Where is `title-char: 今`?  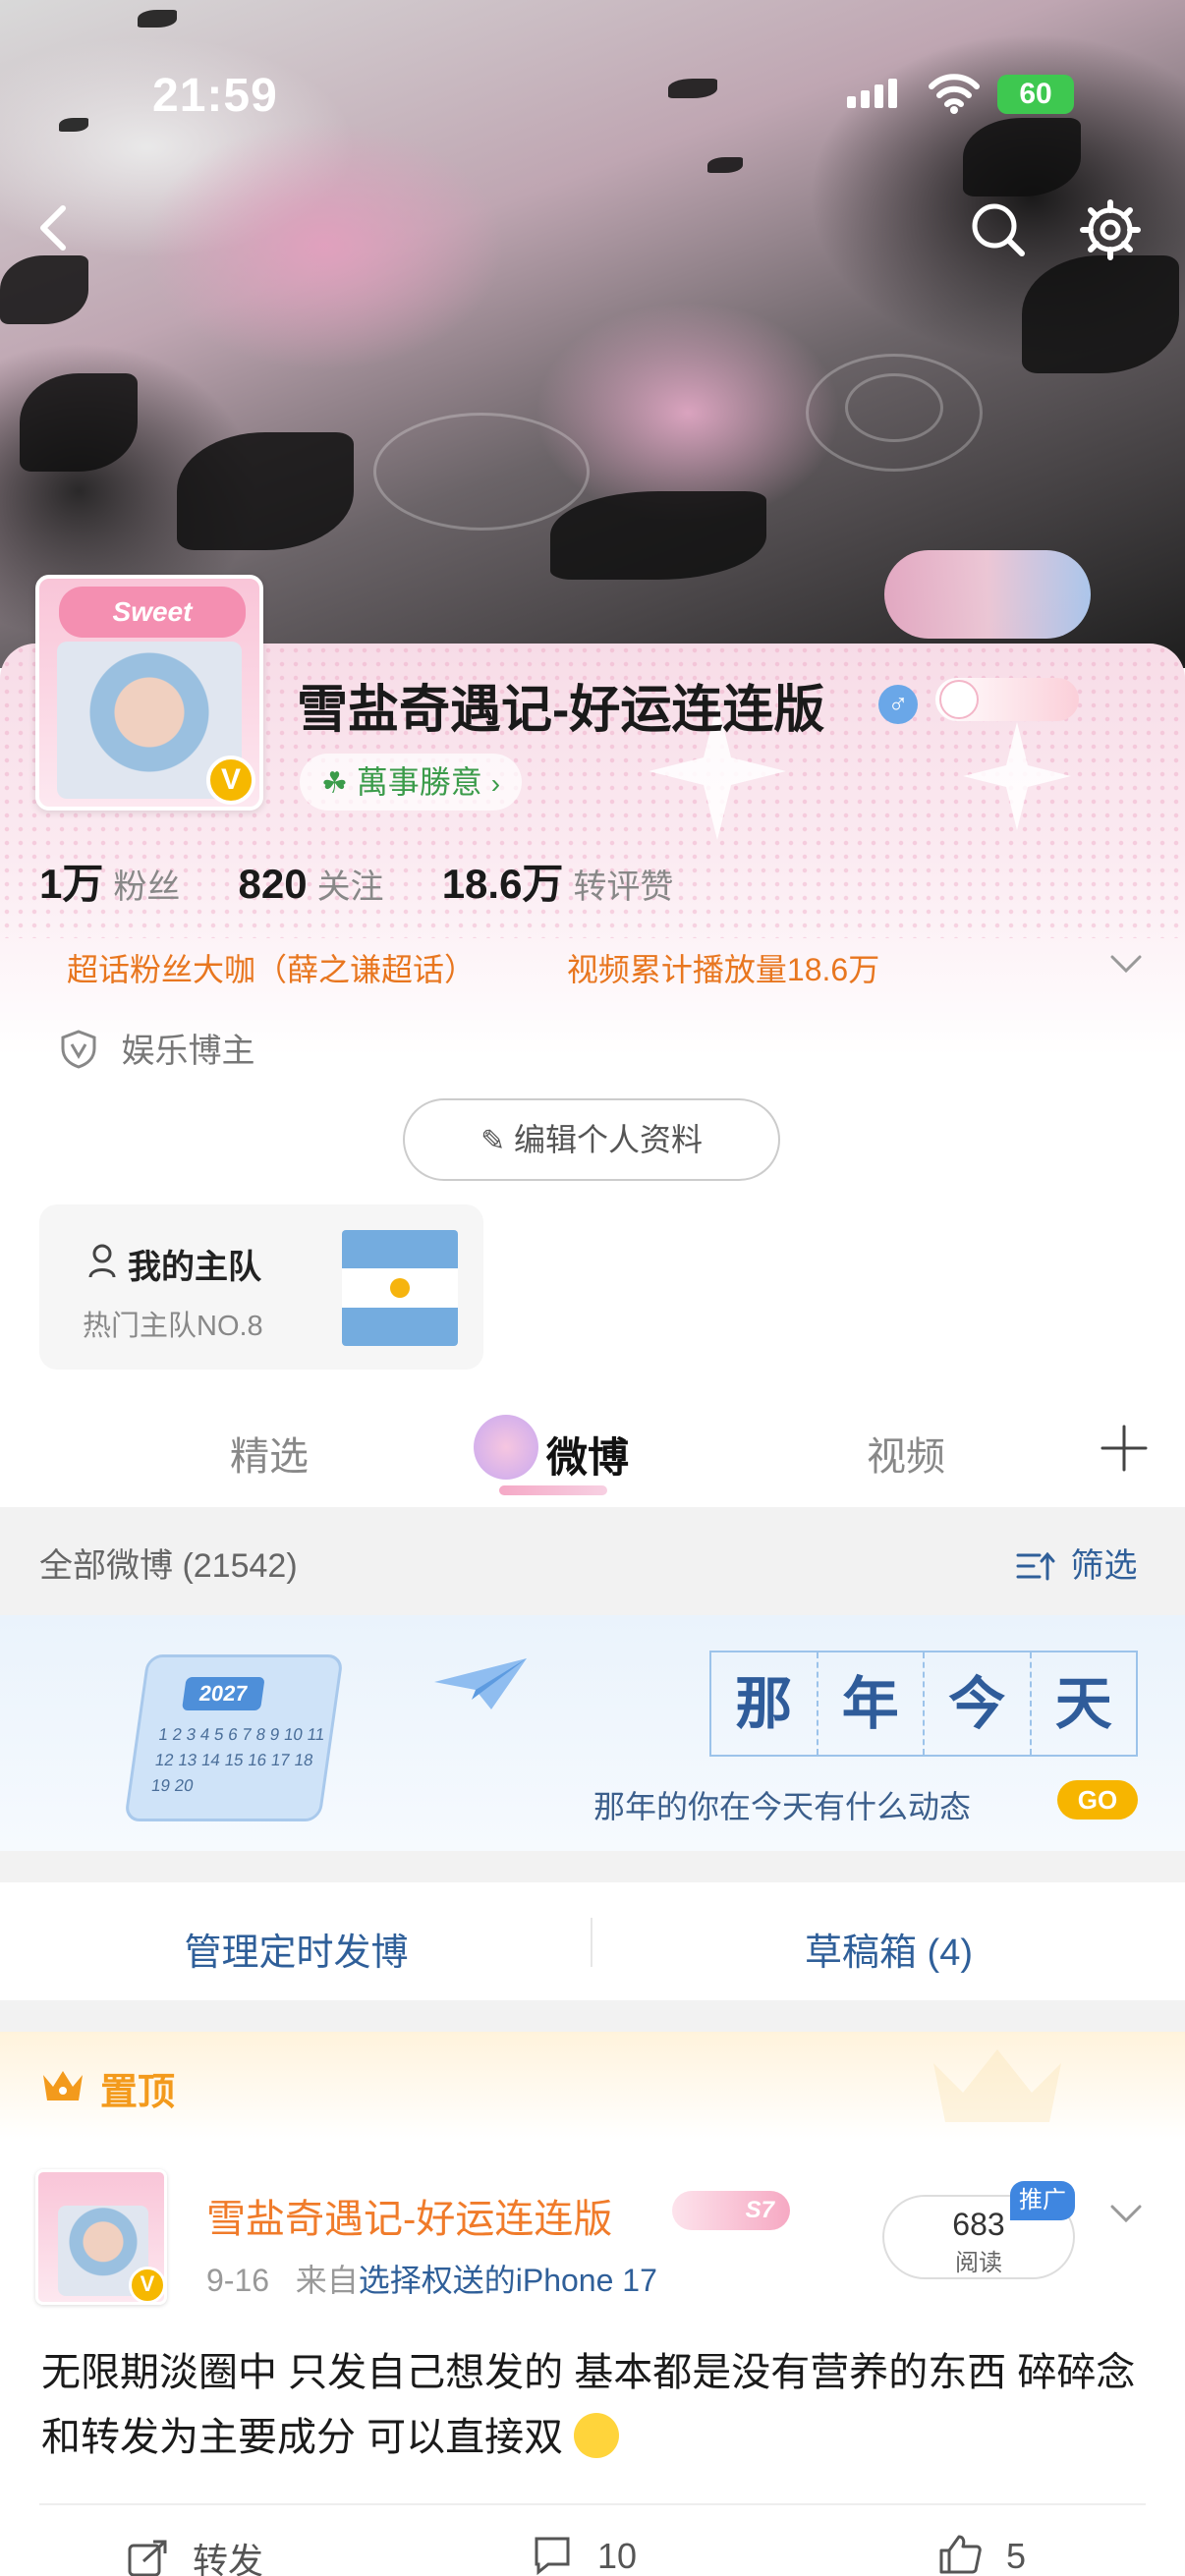 title-char: 今 is located at coordinates (979, 1703).